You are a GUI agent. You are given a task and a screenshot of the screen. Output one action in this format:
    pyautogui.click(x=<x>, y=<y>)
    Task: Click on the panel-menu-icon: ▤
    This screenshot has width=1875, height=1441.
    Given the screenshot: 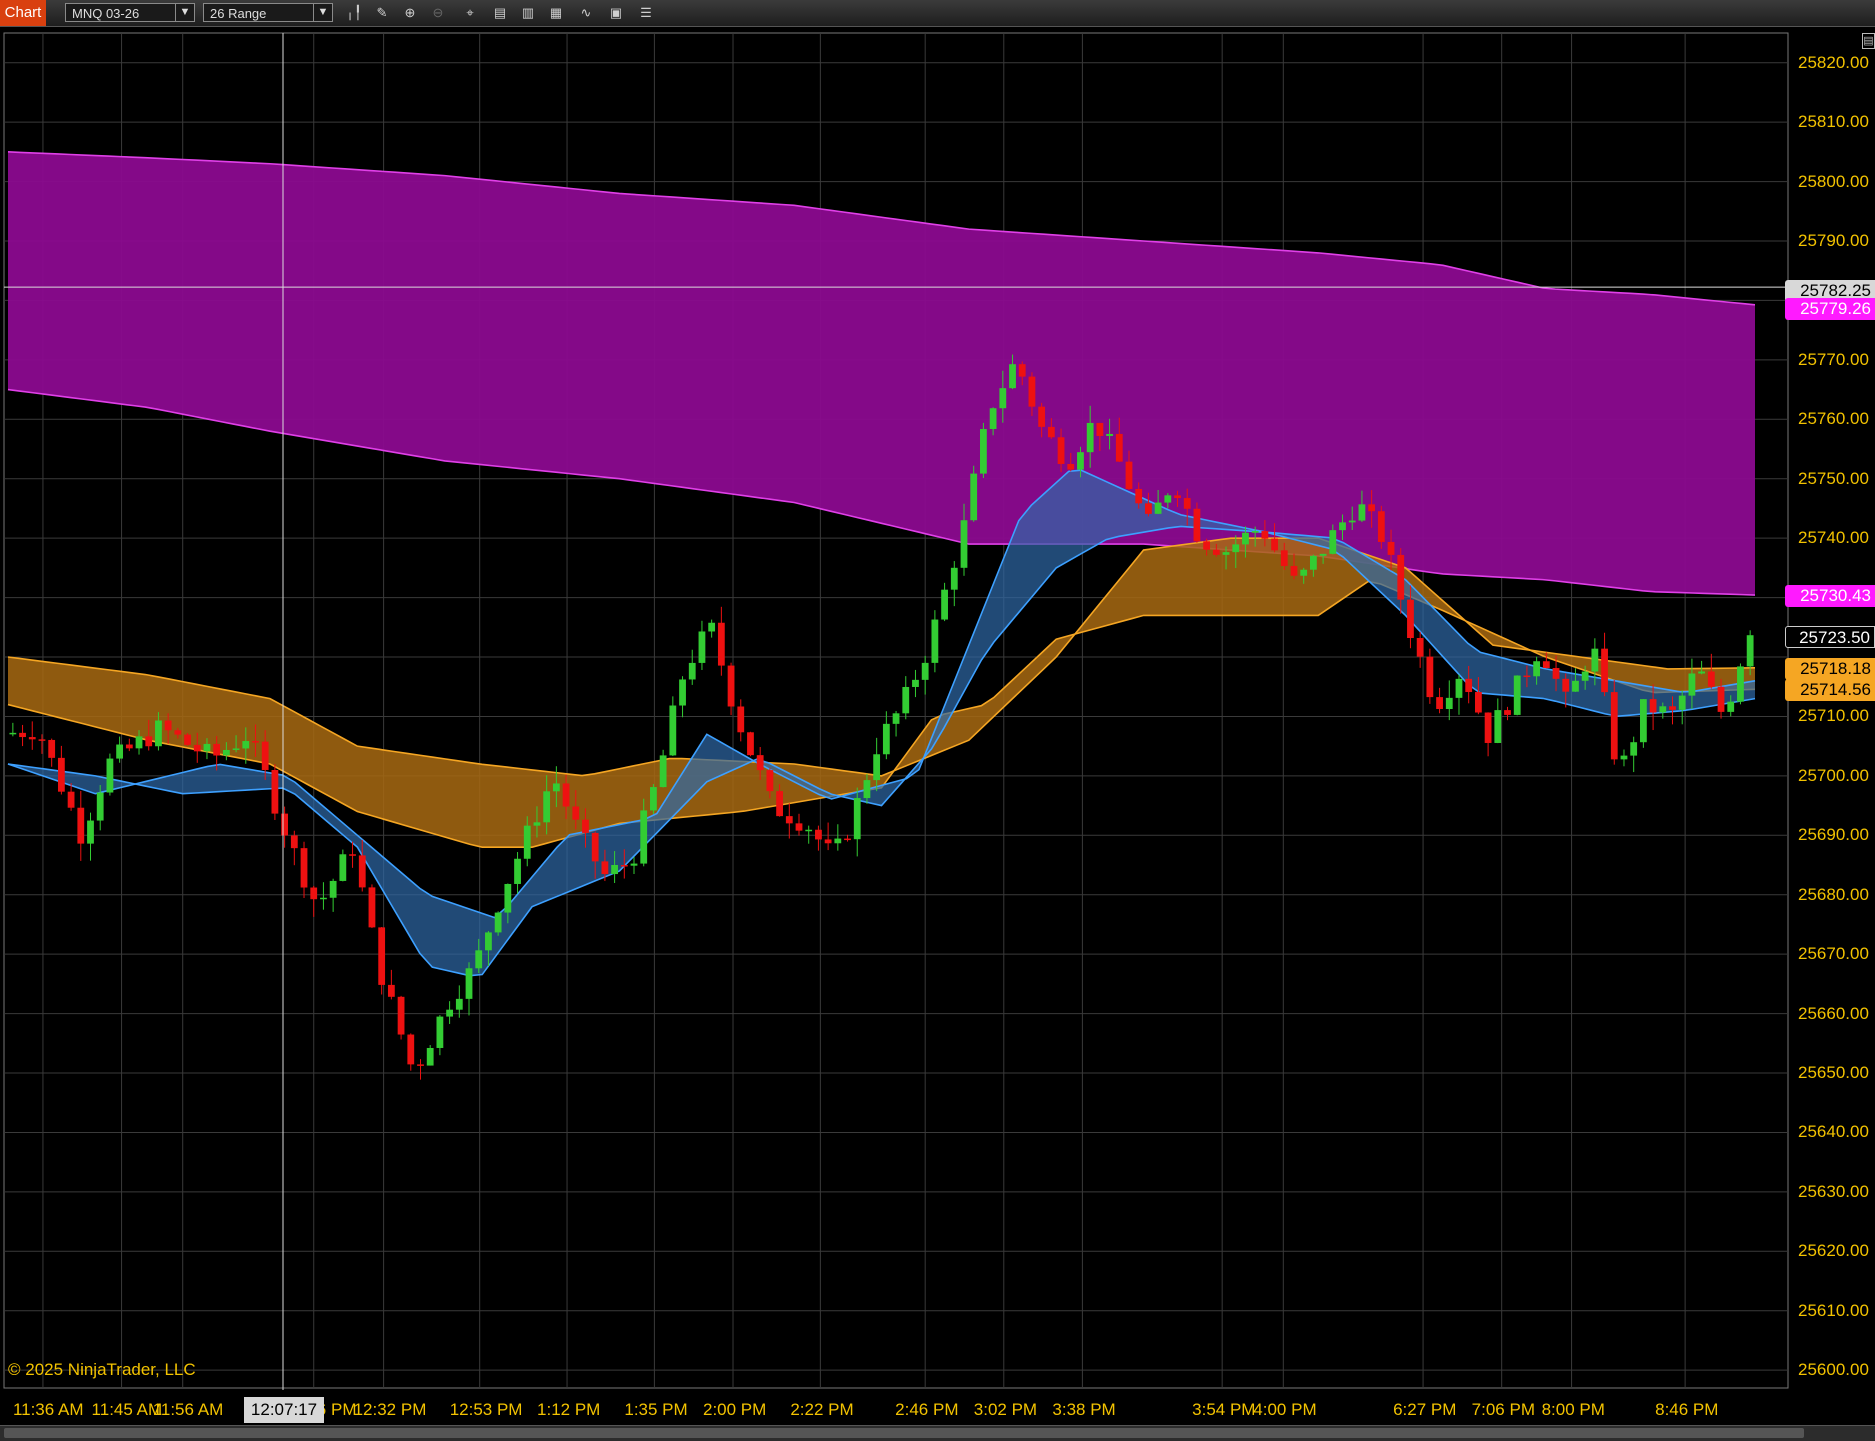 What is the action you would take?
    pyautogui.click(x=1868, y=41)
    